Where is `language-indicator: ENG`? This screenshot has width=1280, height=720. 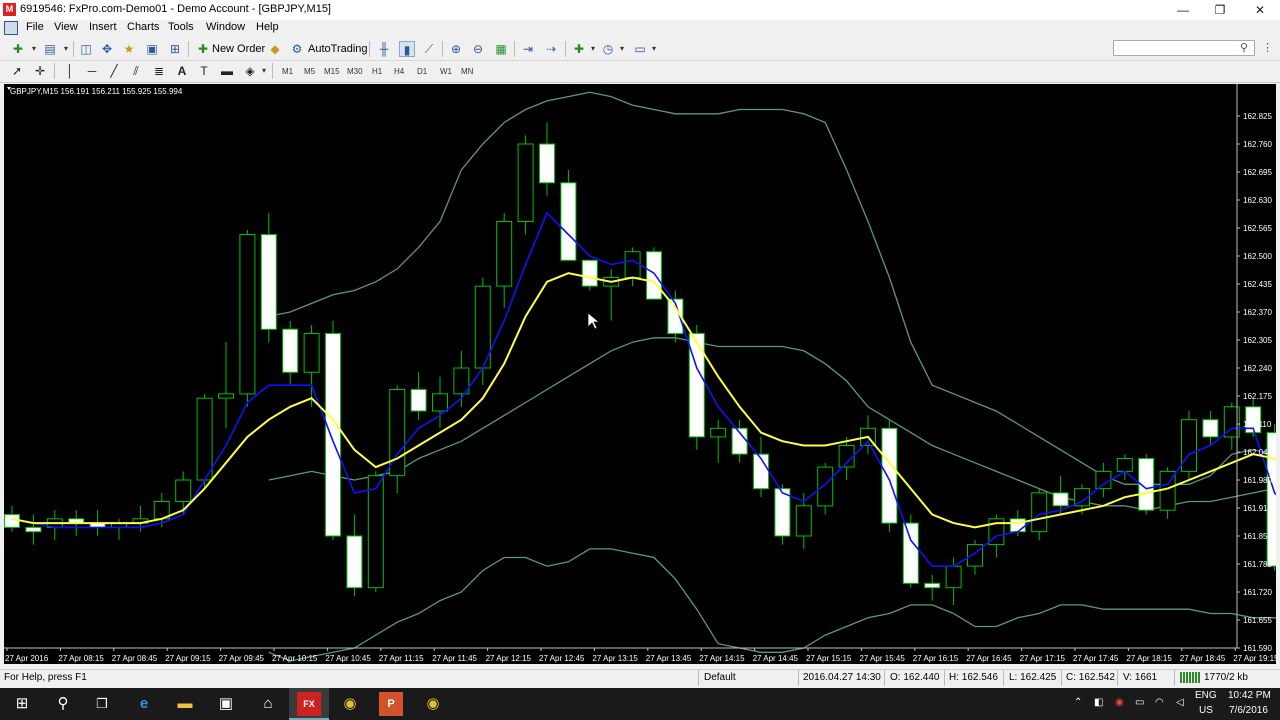
language-indicator: ENG is located at coordinates (1206, 695).